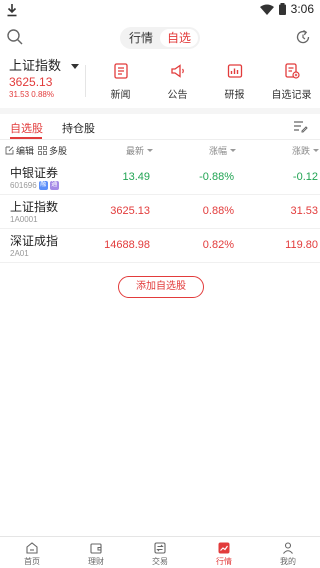 The width and height of the screenshot is (320, 568). I want to click on news-icon, so click(120, 71).